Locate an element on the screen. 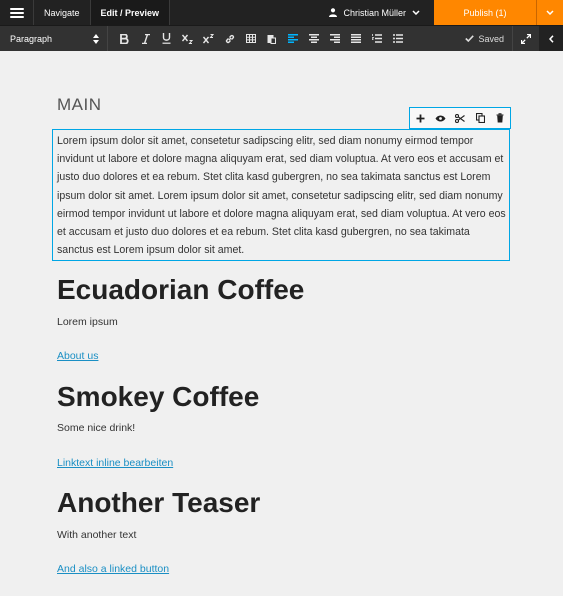 This screenshot has width=563, height=596. content-element-actions is located at coordinates (460, 118).